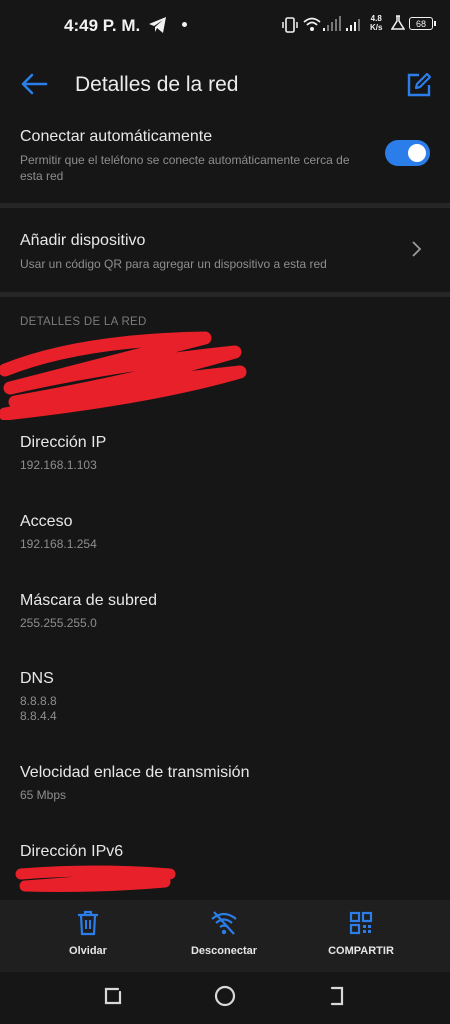  What do you see at coordinates (58, 532) in the screenshot?
I see `detail-gateway: Acceso 192.168.1.254` at bounding box center [58, 532].